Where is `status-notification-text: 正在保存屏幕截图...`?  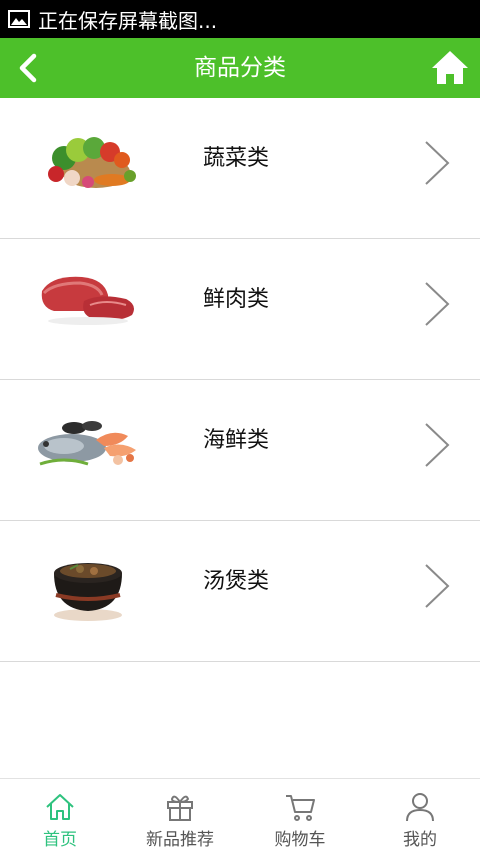
status-notification-text: 正在保存屏幕截图... is located at coordinates (128, 20).